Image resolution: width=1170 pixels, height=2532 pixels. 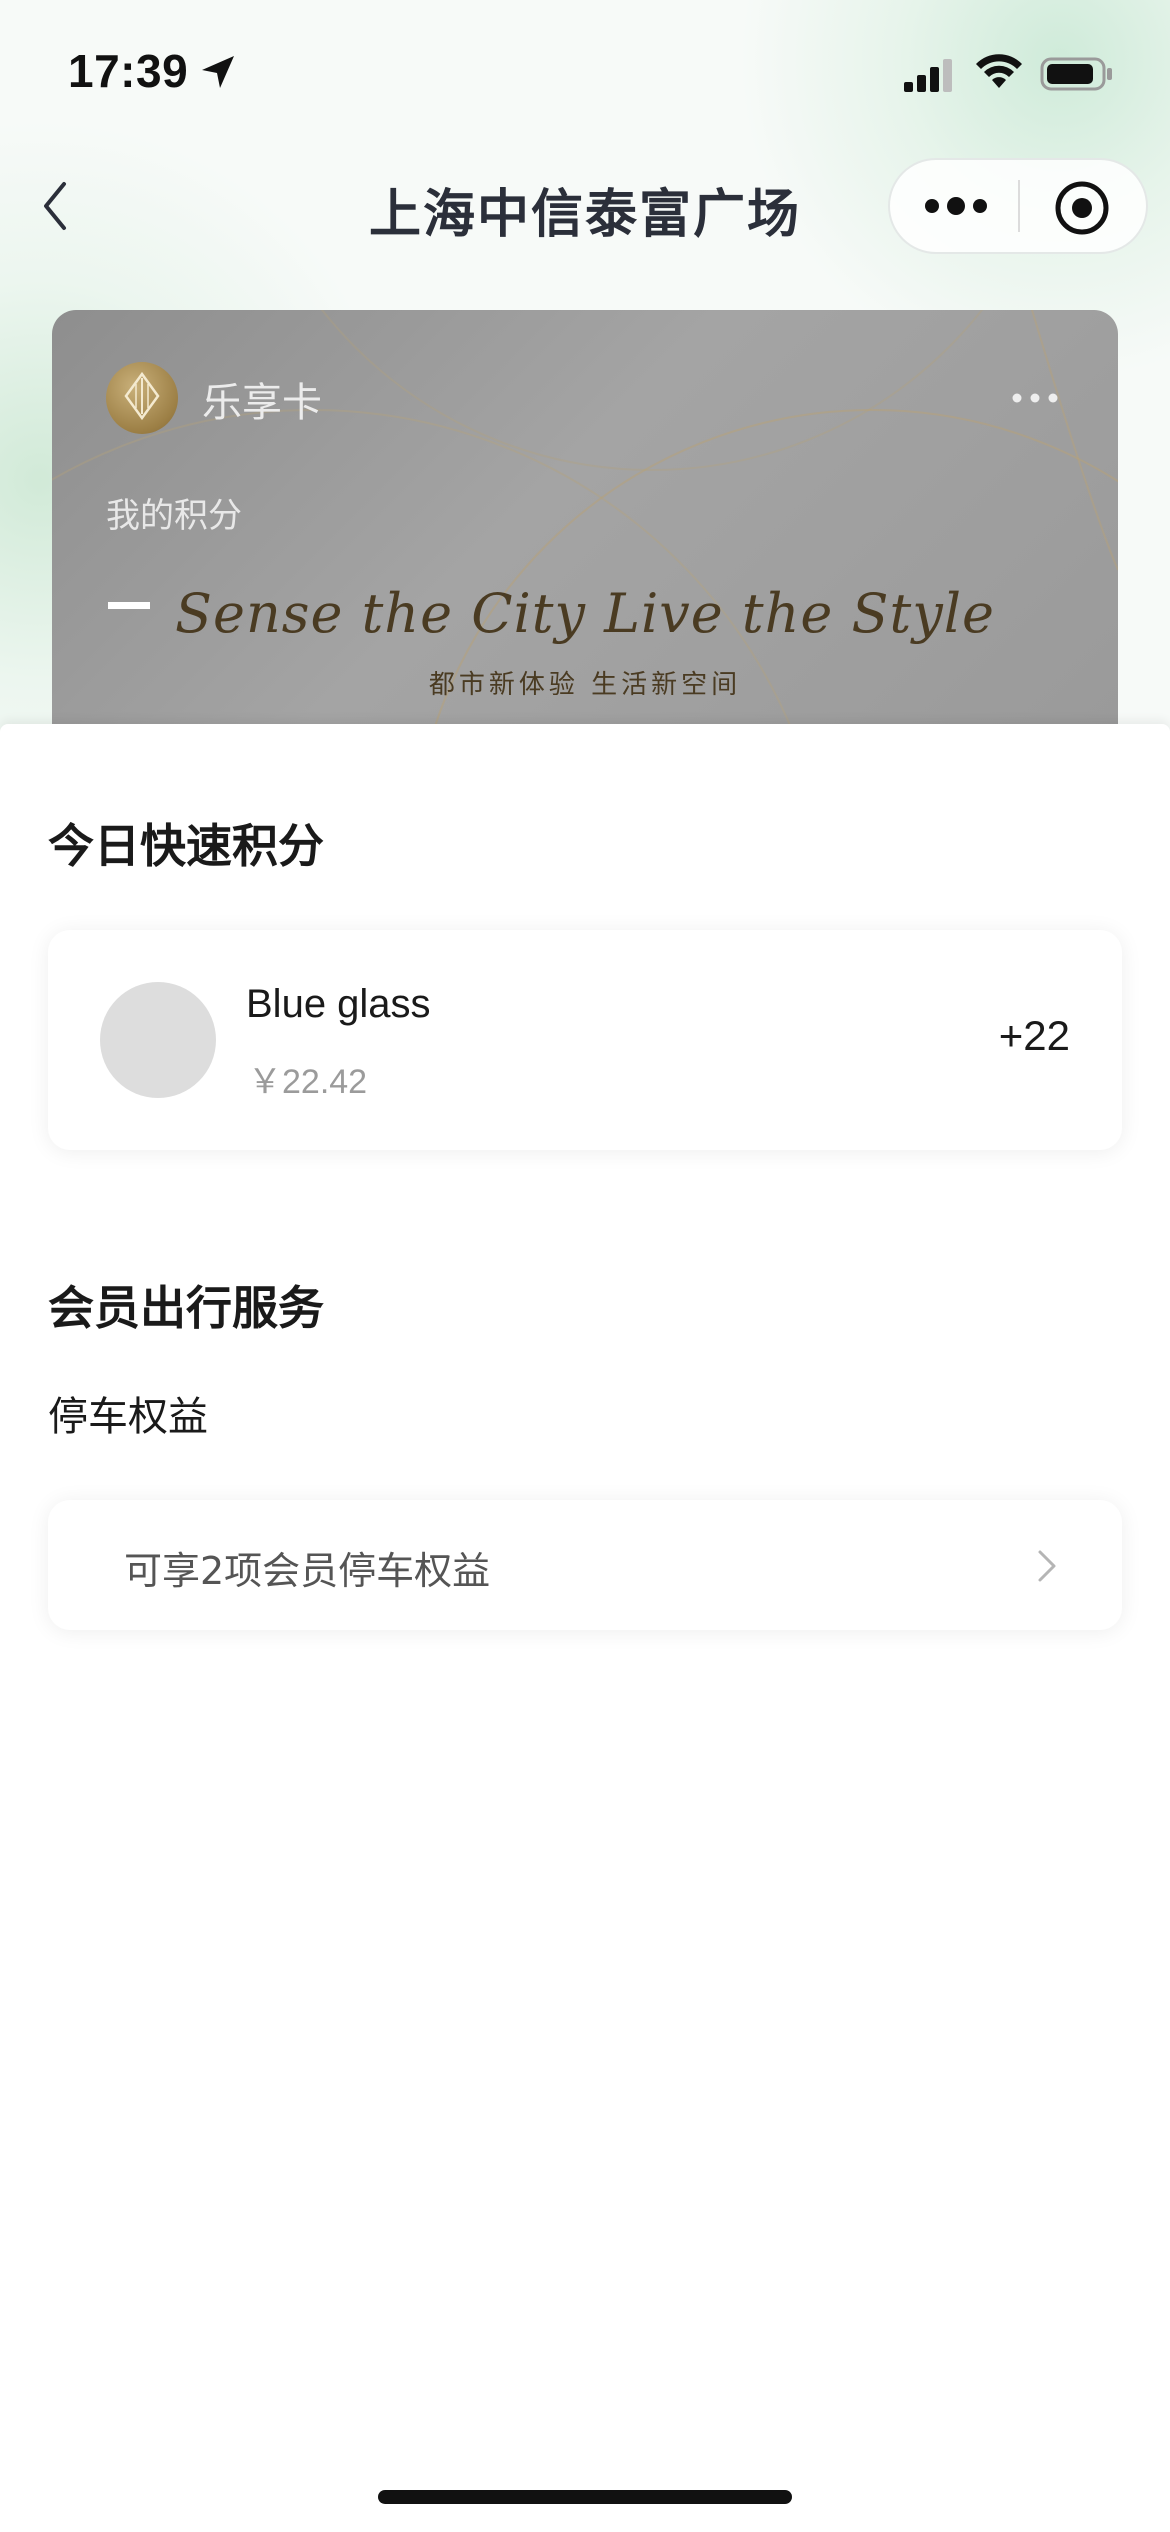 I want to click on card-slogan: Sense the City Live the Style, so click(x=585, y=613).